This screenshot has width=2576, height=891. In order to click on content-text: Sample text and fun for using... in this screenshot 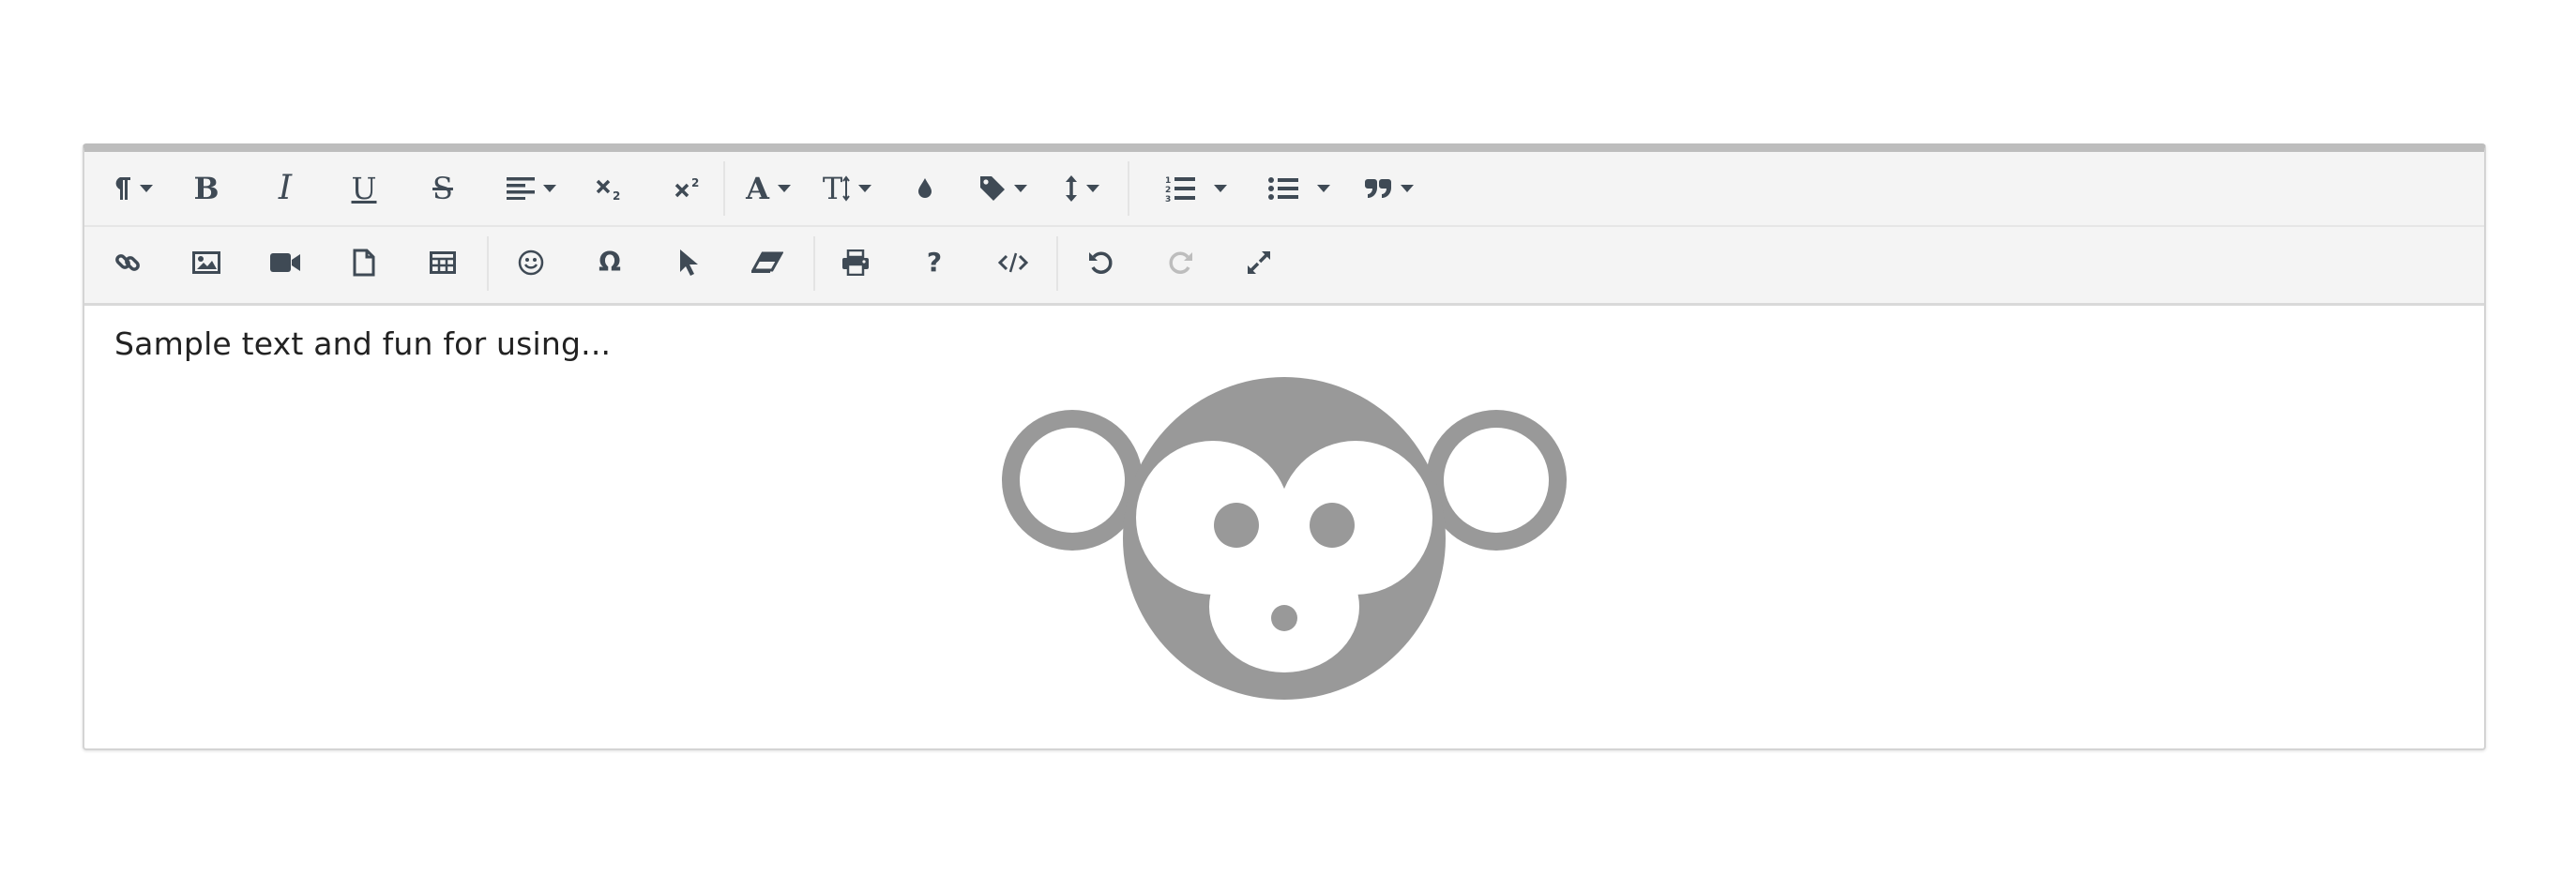, I will do `click(363, 343)`.